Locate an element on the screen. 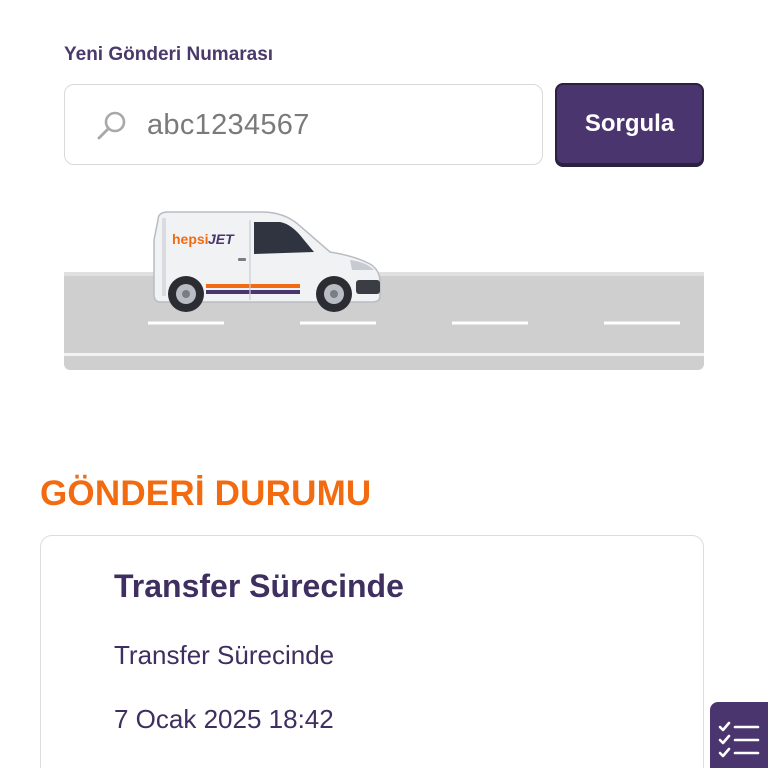  tracking-number-input: abc1234567 is located at coordinates (303, 124).